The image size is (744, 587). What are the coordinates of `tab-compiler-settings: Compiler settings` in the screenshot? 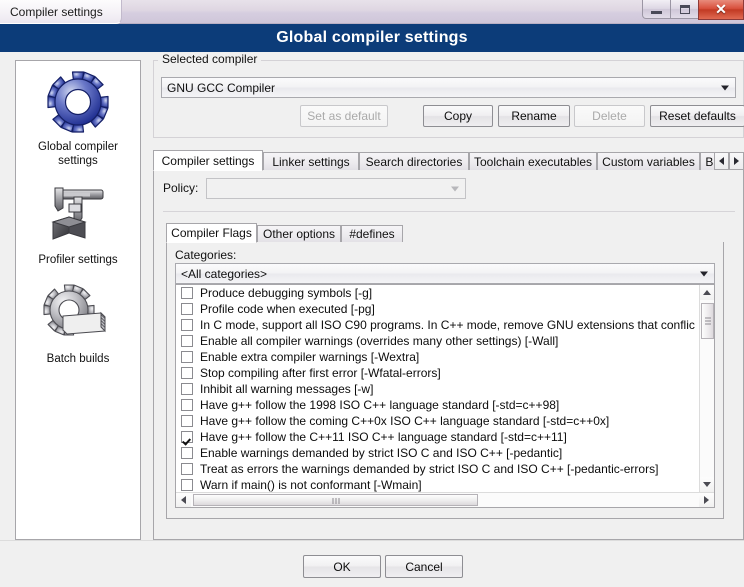 It's located at (208, 160).